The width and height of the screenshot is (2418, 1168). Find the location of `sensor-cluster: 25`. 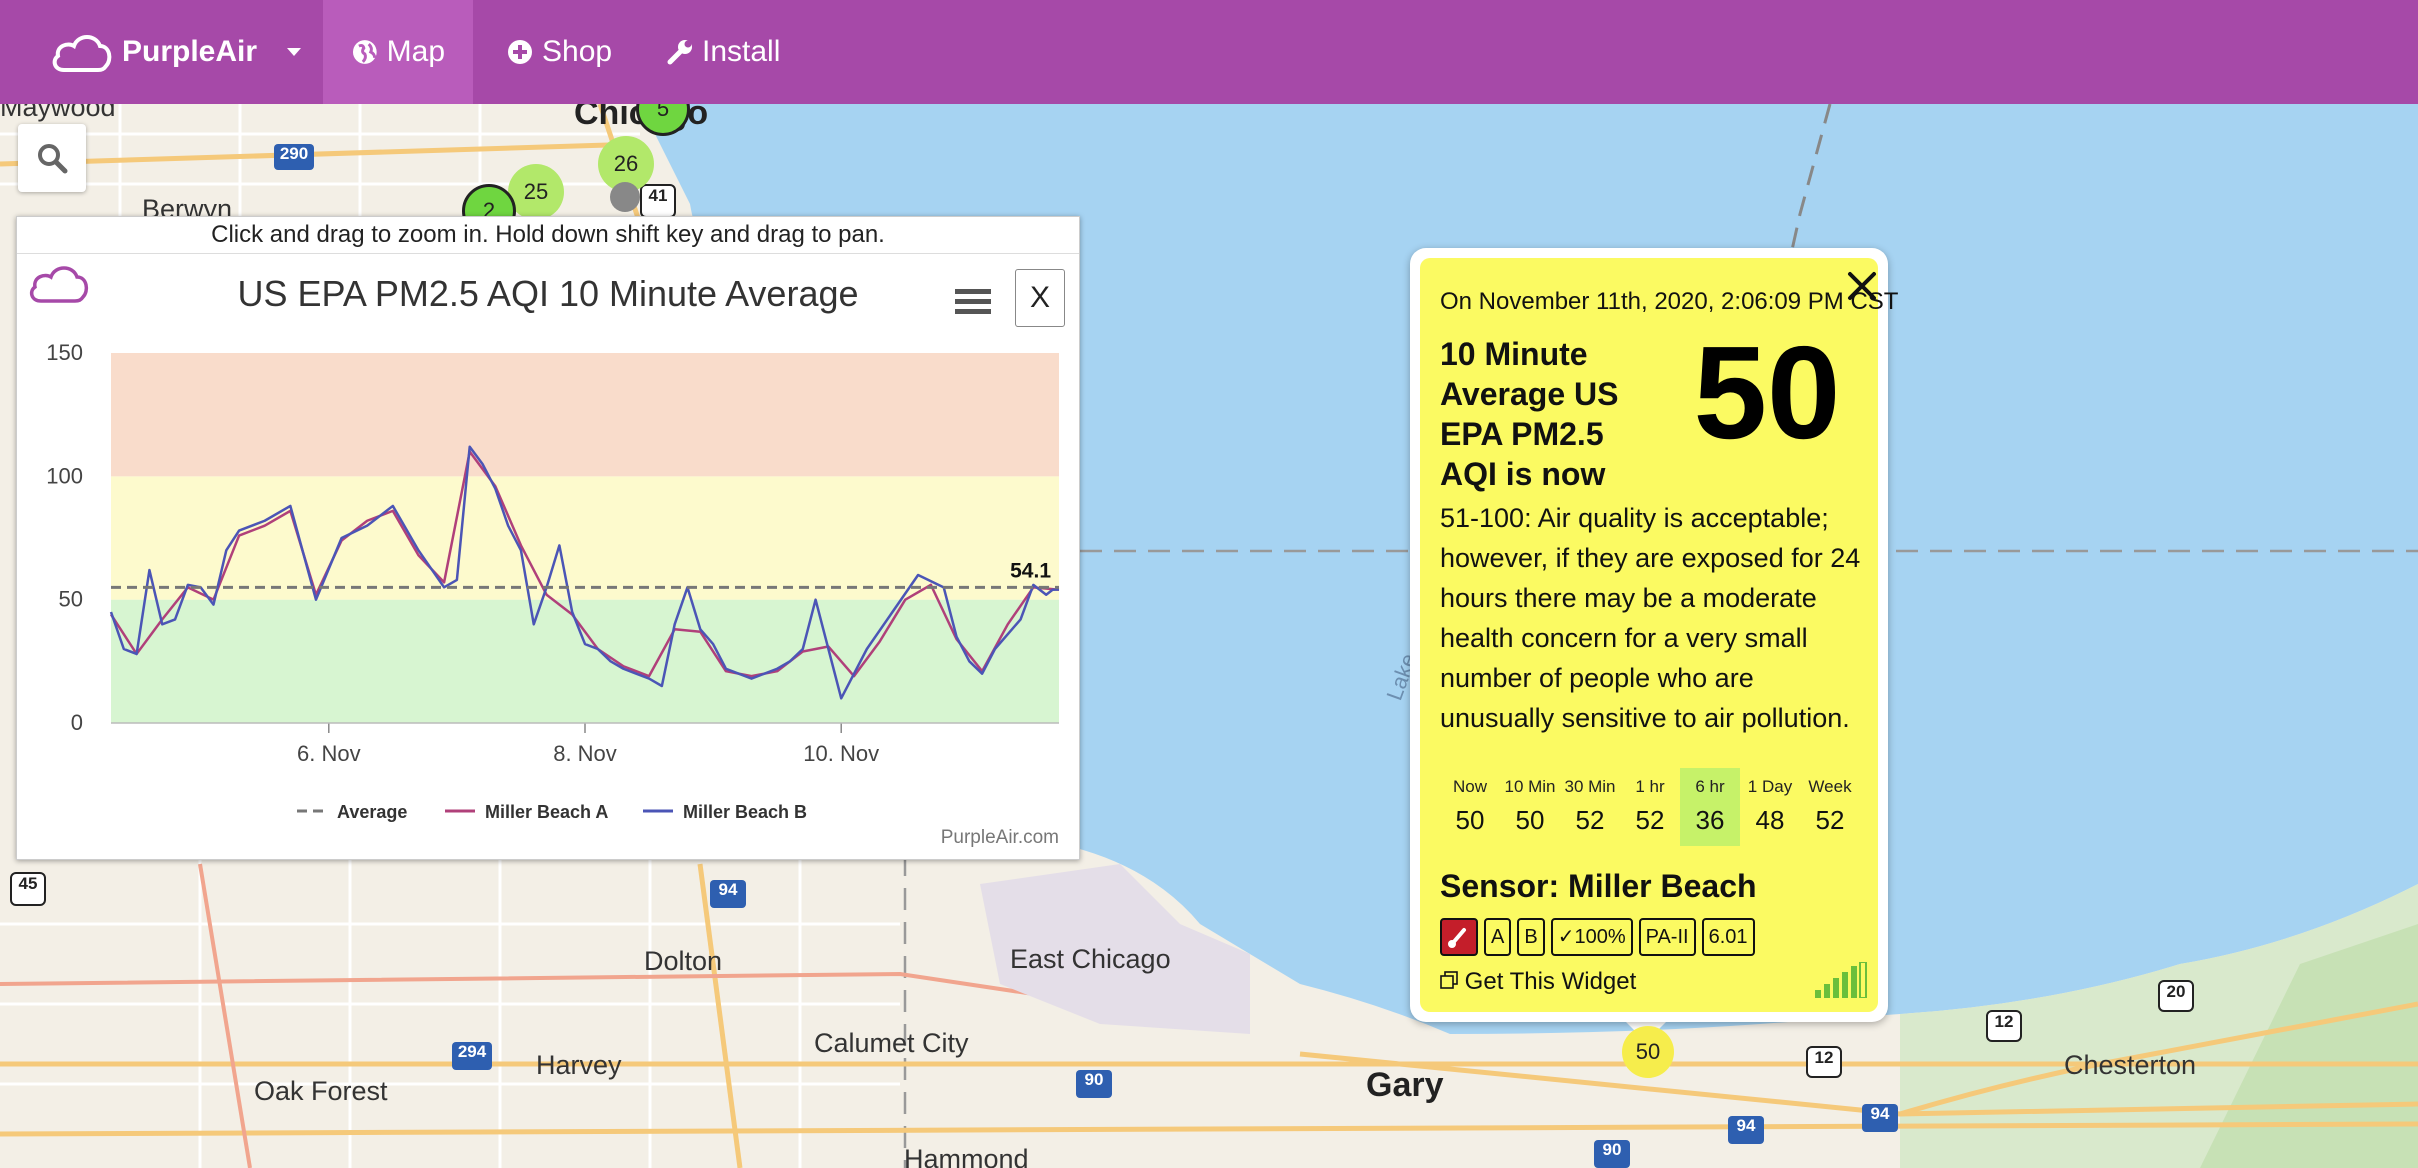

sensor-cluster: 25 is located at coordinates (536, 192).